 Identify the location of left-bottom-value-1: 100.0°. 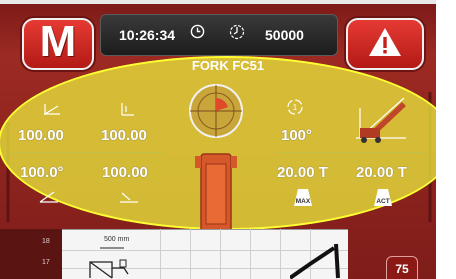
(42, 172).